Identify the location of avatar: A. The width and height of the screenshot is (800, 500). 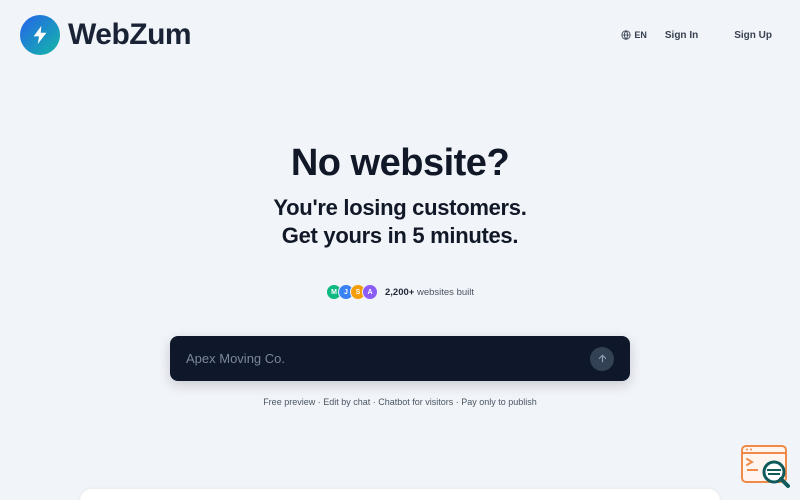
(370, 292).